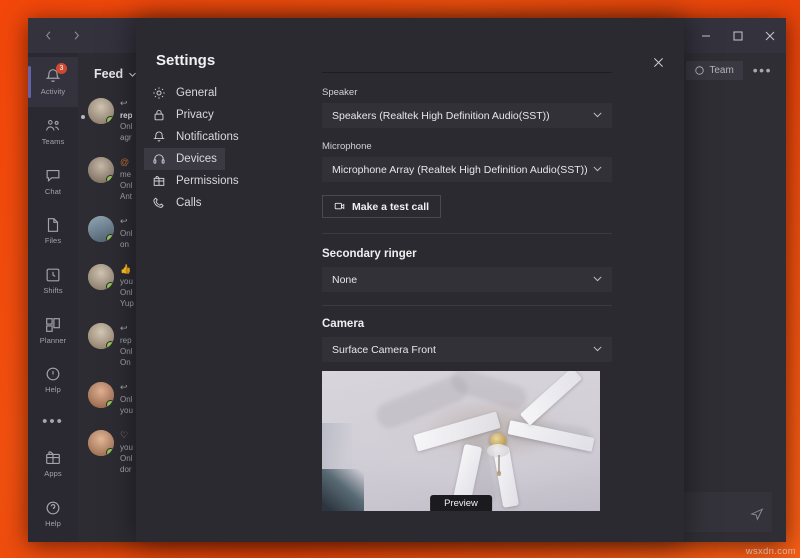  I want to click on rail-item-chat: Chat, so click(53, 181).